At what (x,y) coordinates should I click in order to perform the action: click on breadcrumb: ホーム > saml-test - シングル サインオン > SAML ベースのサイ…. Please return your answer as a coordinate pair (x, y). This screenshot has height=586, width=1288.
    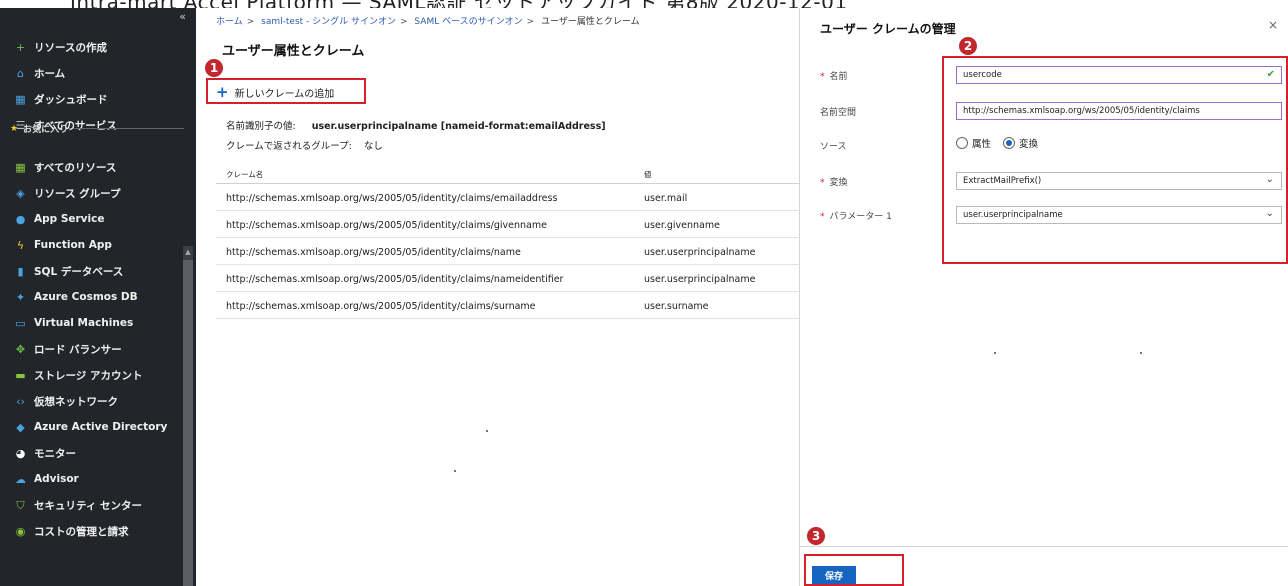
    Looking at the image, I should click on (428, 22).